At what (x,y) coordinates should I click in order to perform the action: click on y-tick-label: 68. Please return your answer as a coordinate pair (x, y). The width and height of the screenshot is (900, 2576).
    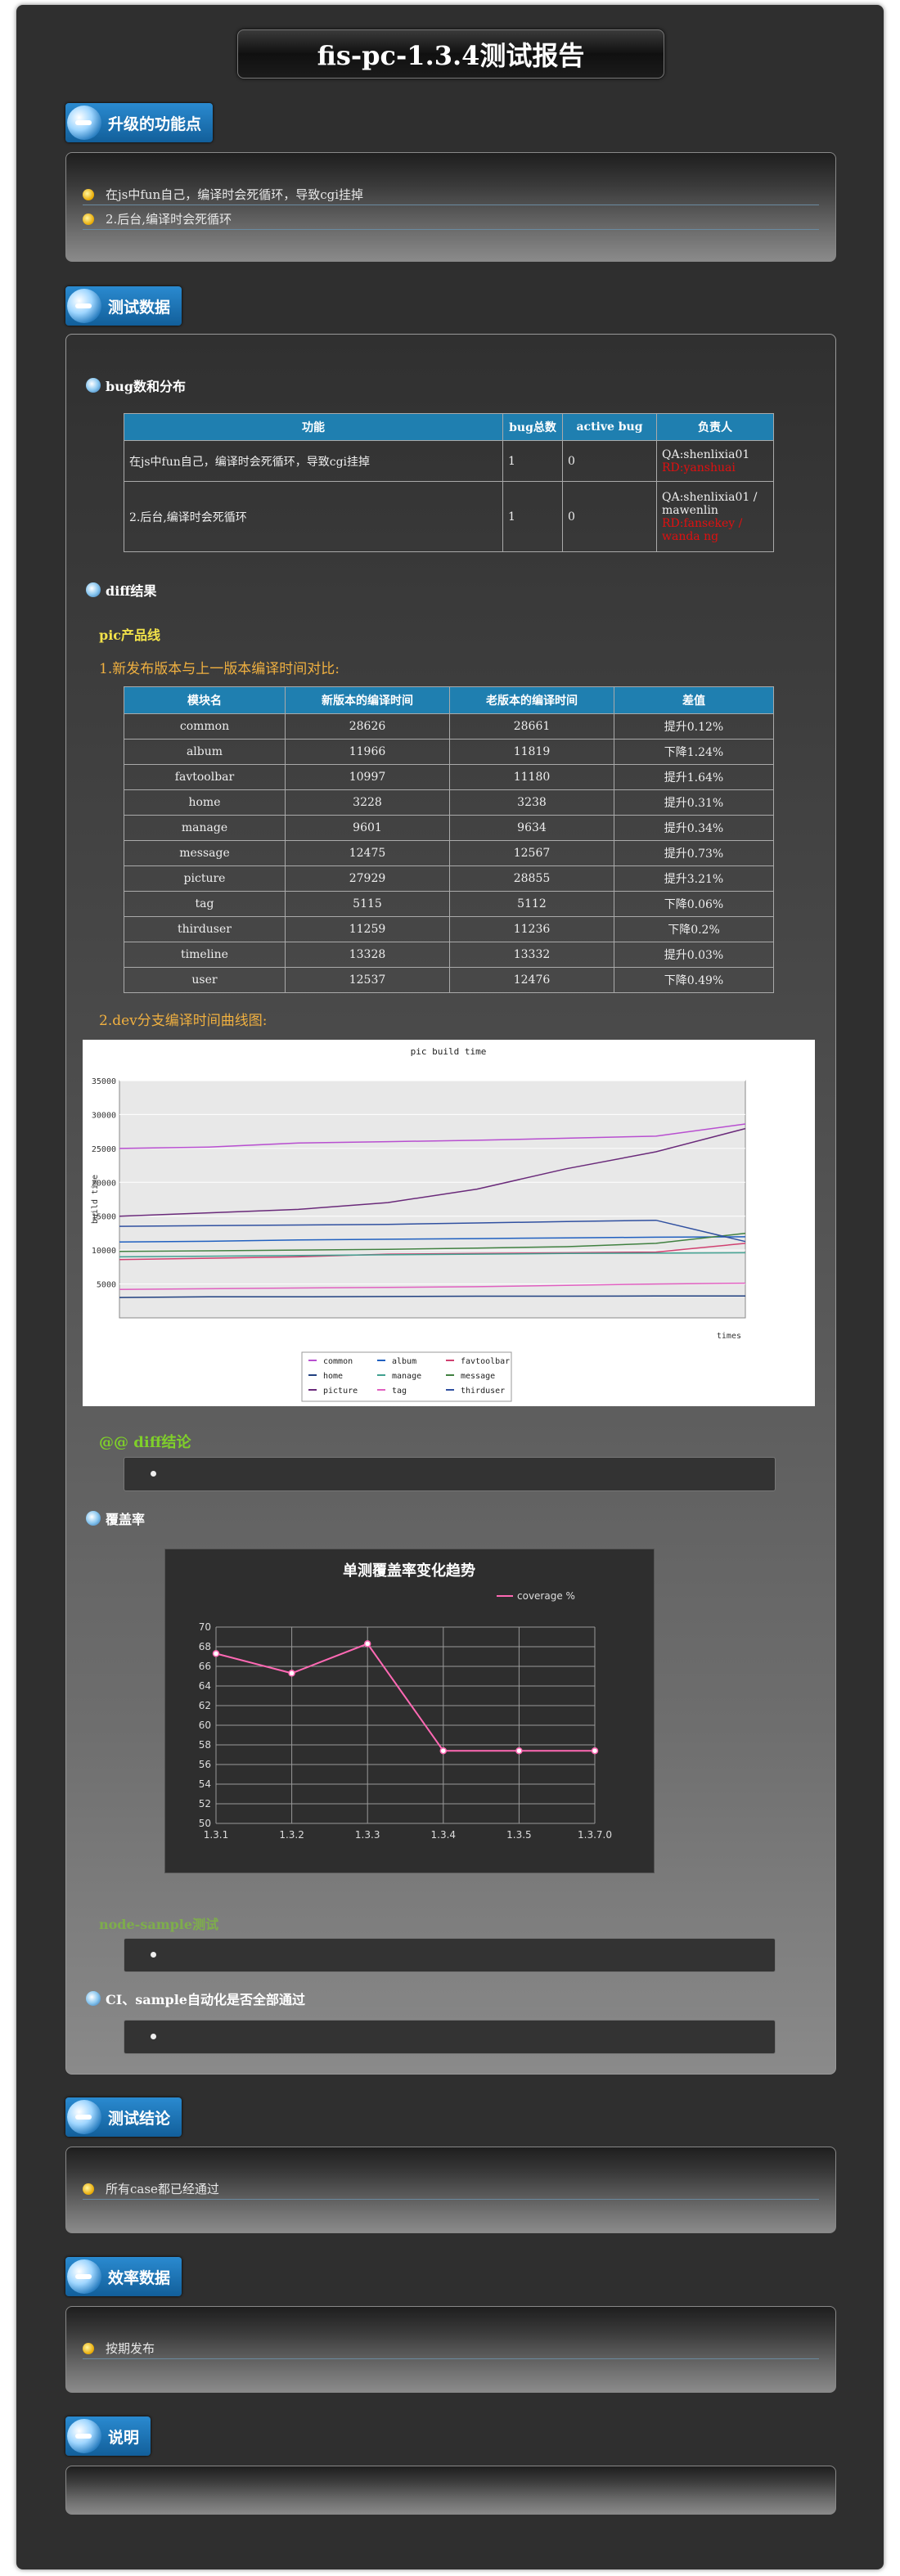
    Looking at the image, I should click on (205, 1647).